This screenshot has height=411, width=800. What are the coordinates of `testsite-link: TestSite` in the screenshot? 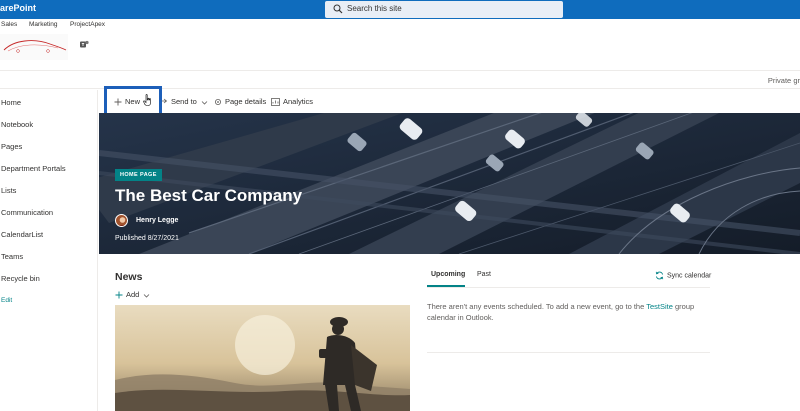 It's located at (659, 306).